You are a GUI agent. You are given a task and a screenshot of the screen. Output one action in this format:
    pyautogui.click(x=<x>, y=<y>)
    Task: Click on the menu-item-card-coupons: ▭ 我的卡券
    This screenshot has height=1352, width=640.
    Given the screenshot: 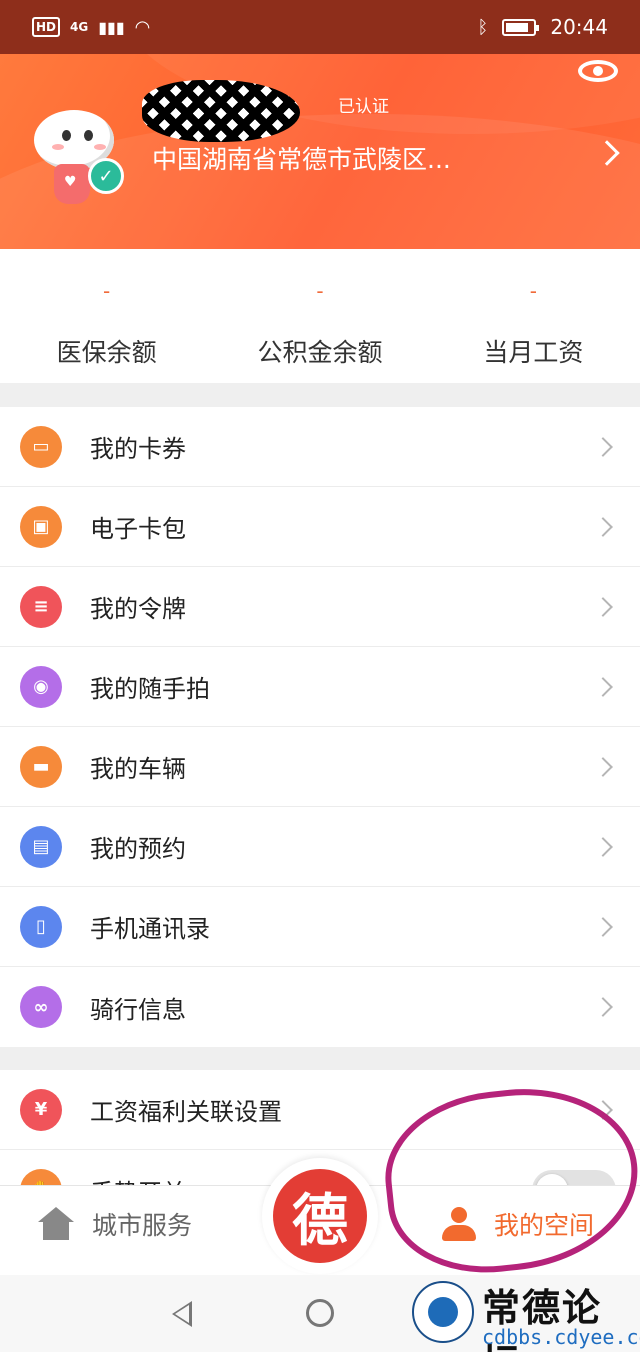 What is the action you would take?
    pyautogui.click(x=320, y=447)
    